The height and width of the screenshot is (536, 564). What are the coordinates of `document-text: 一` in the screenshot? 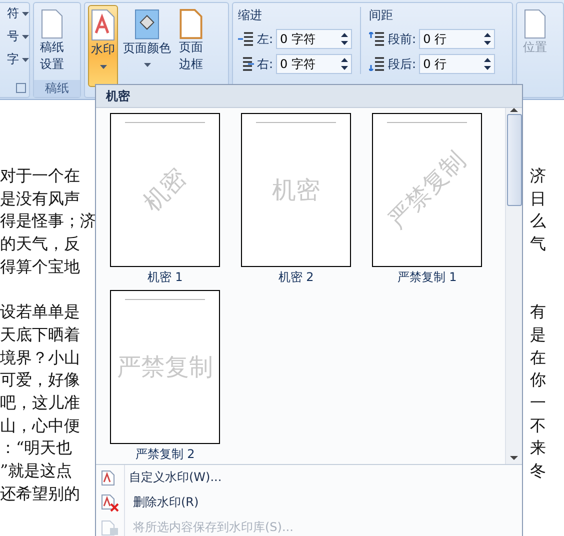 It's located at (538, 403).